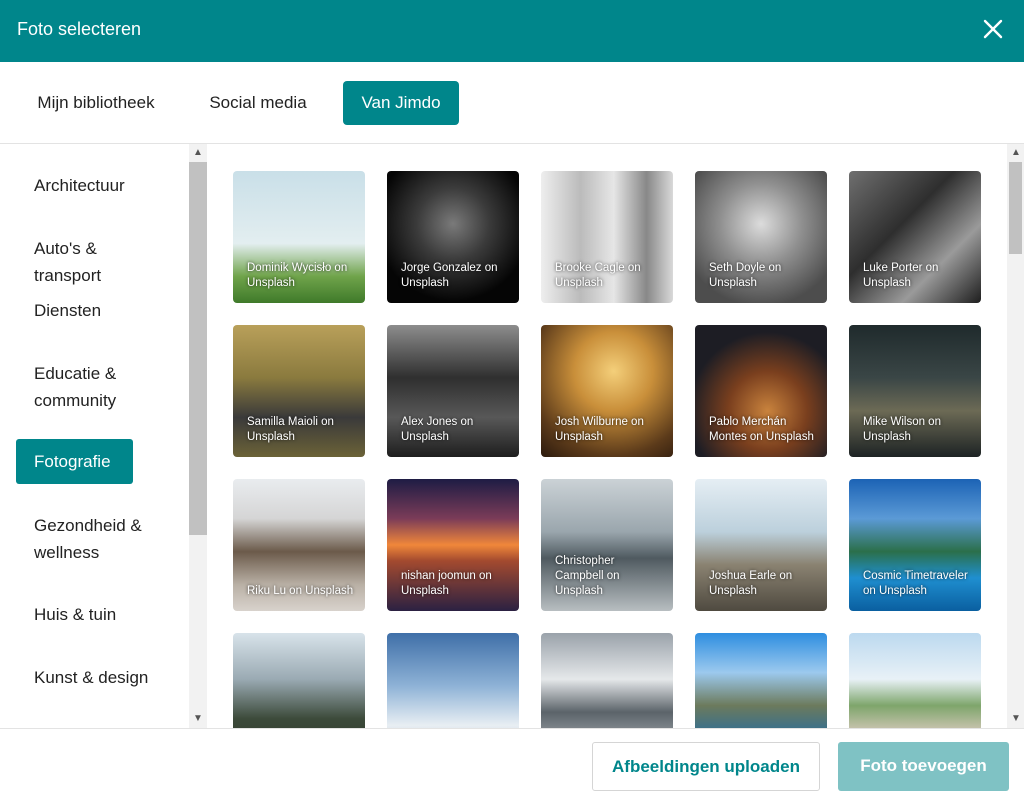  Describe the element at coordinates (96, 103) in the screenshot. I see `tab-mijn-bibliotheek: Mijn bibliotheek` at that location.